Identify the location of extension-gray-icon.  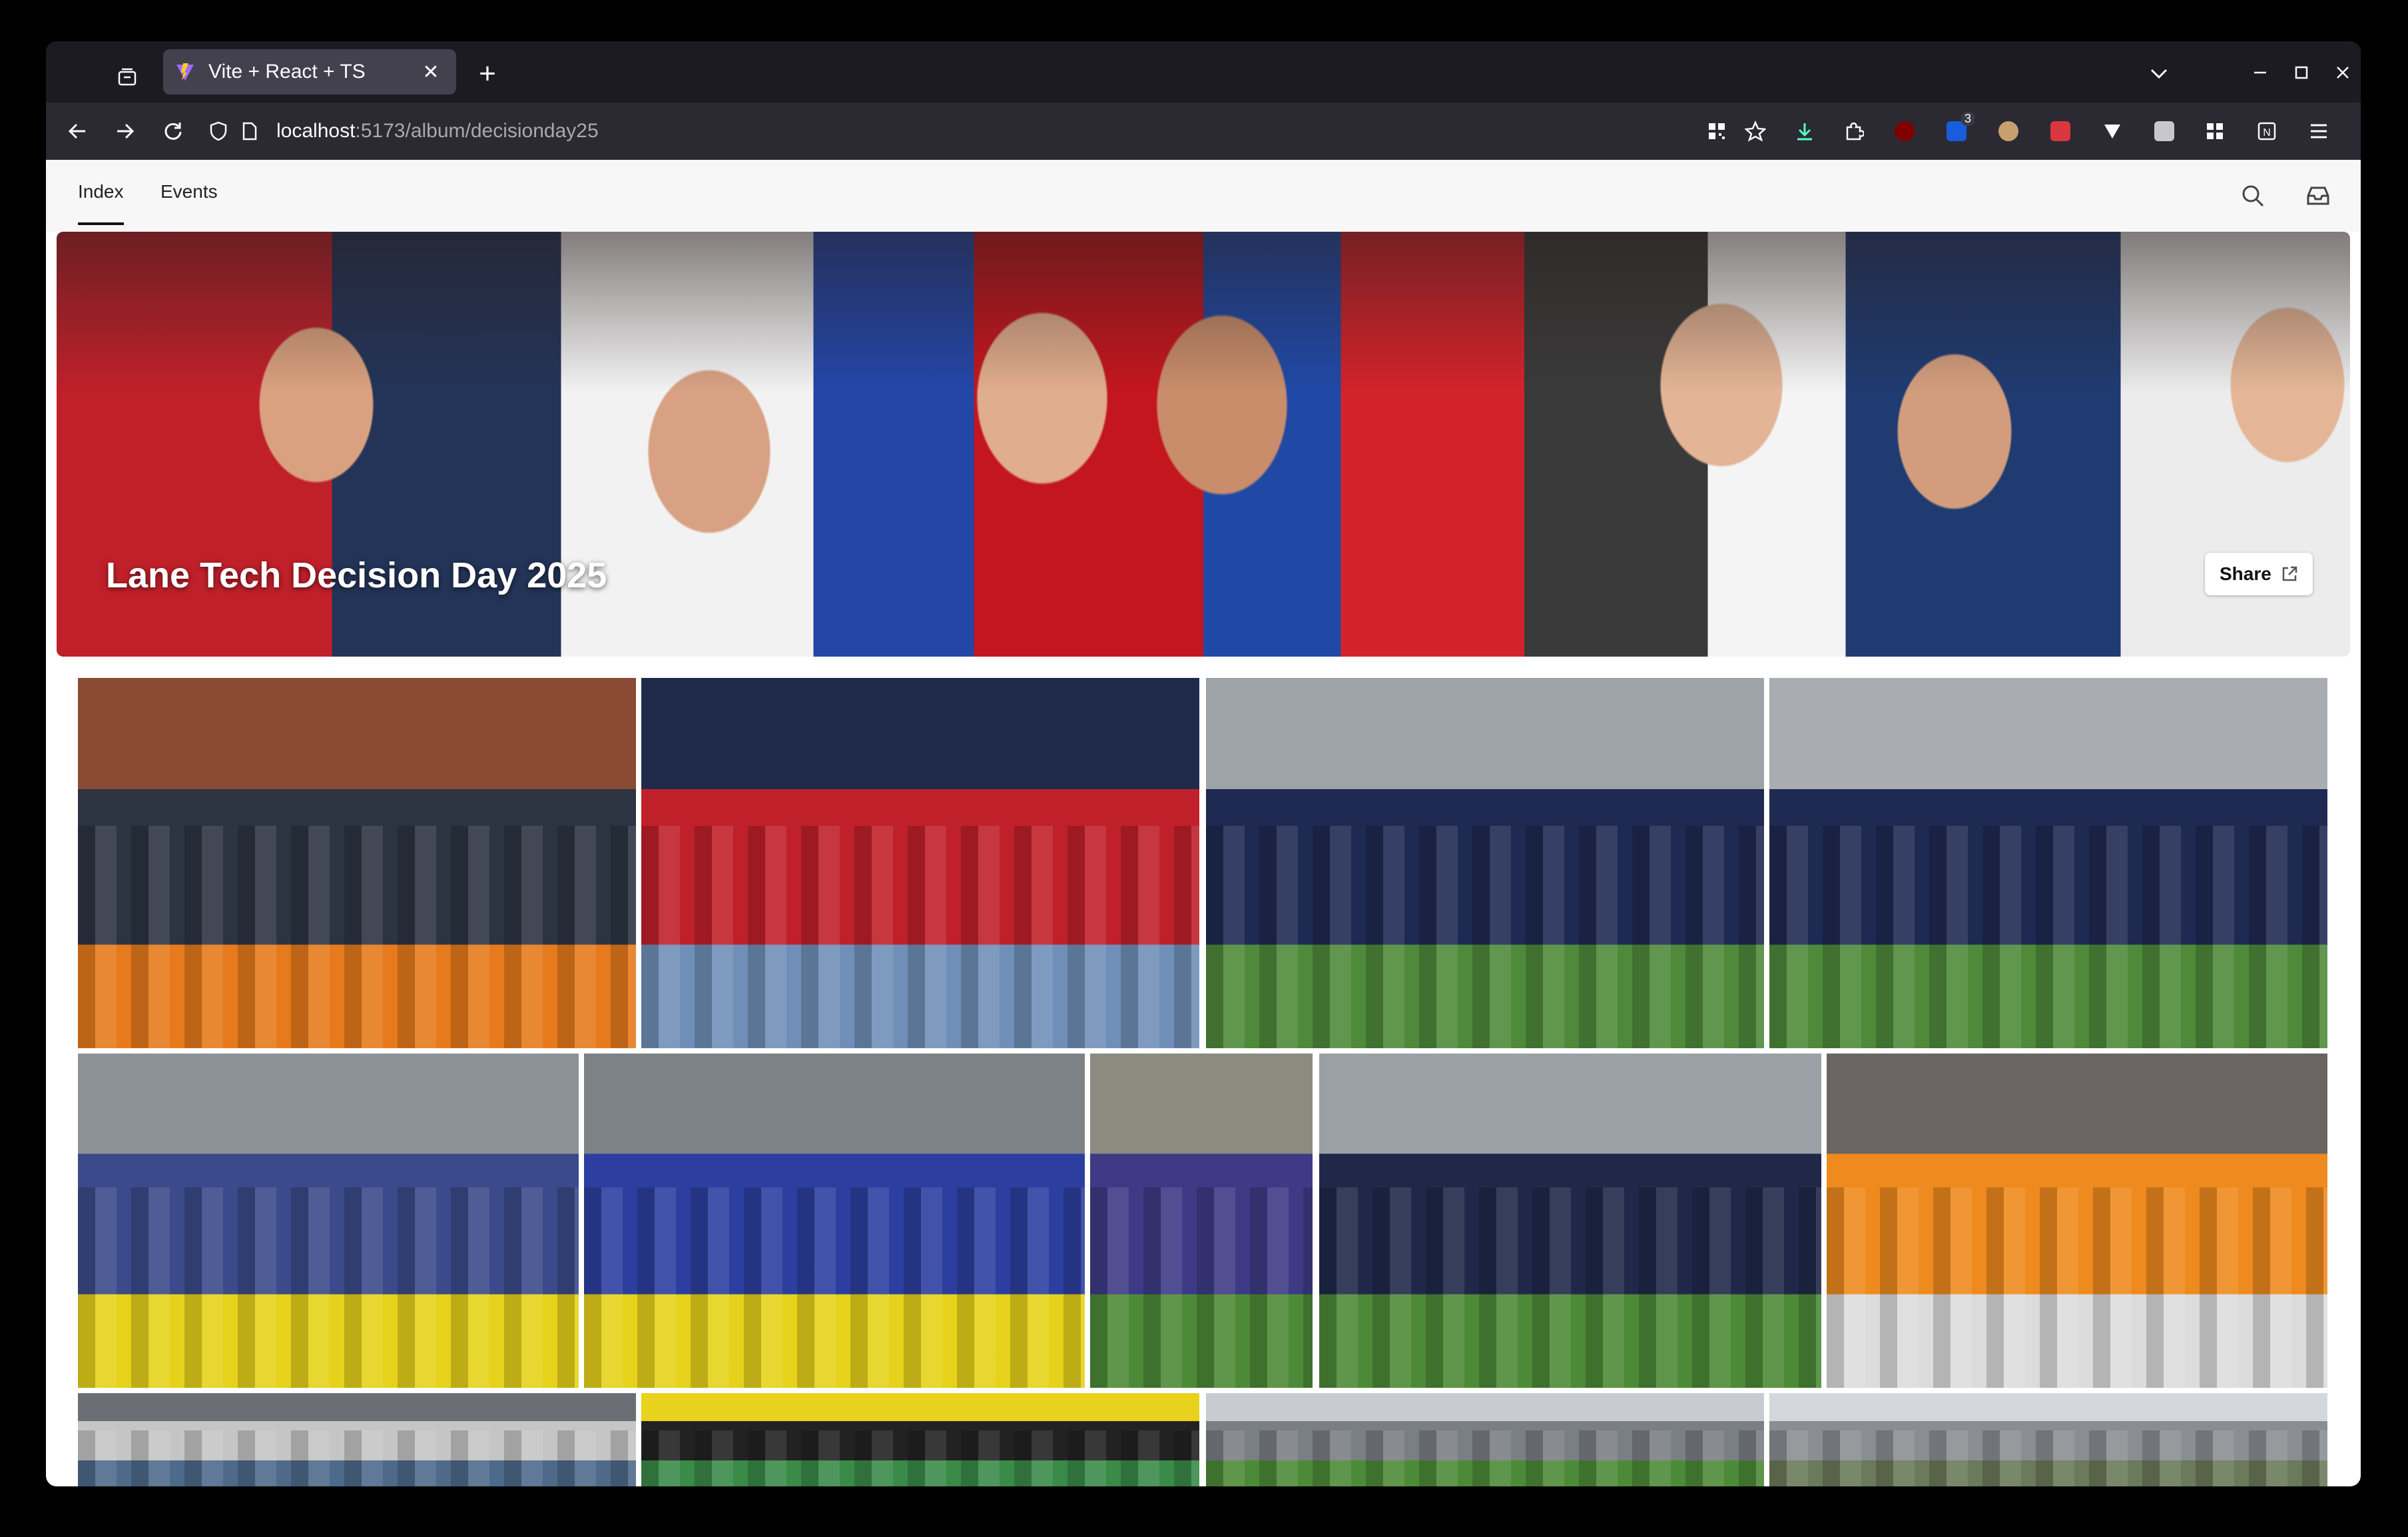
(2164, 131).